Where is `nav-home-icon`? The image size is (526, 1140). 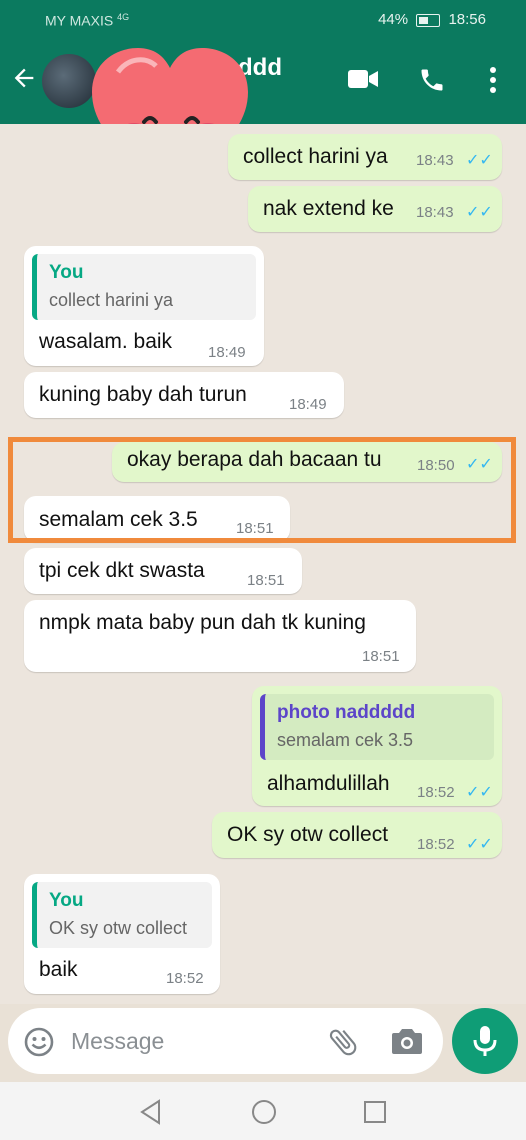
nav-home-icon is located at coordinates (264, 1114).